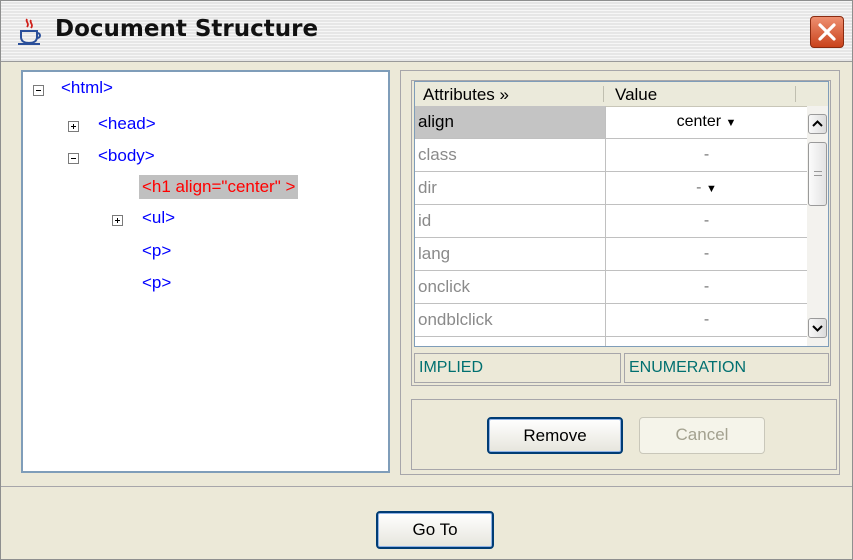 This screenshot has width=853, height=560. What do you see at coordinates (706, 341) in the screenshot?
I see `attribute-value` at bounding box center [706, 341].